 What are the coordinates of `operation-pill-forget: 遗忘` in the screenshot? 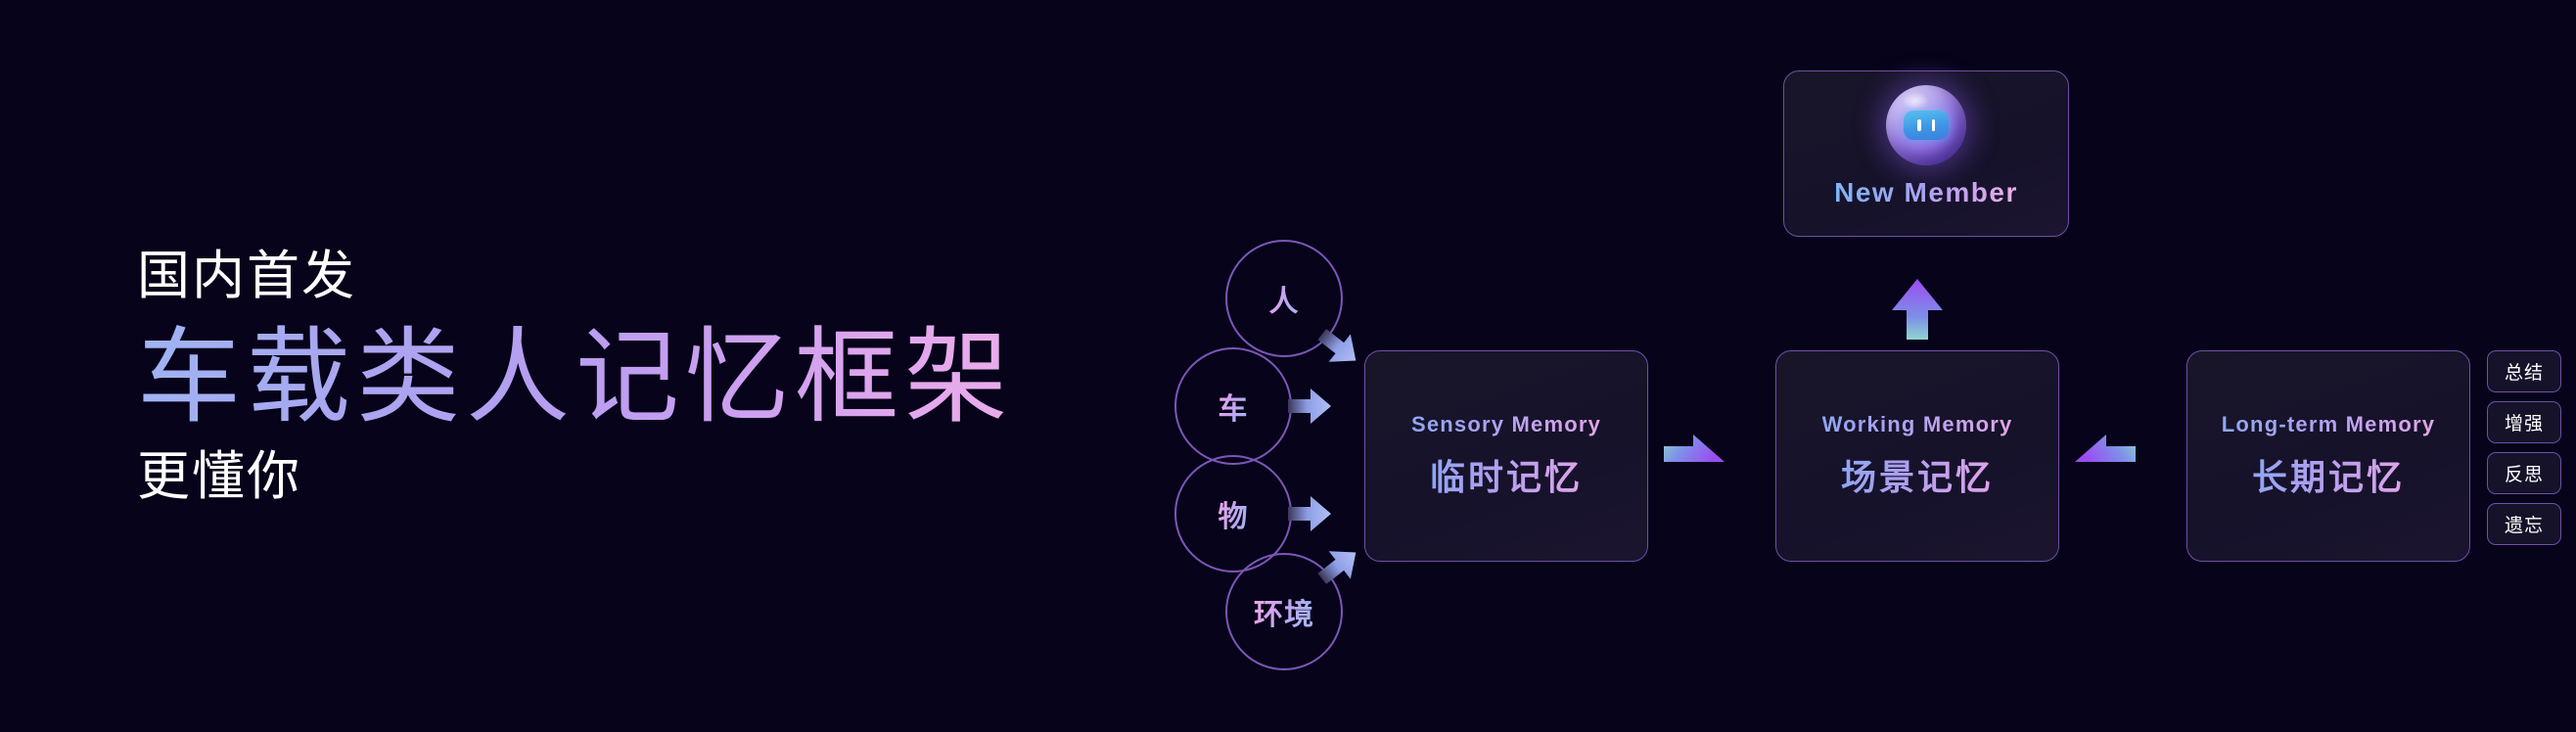 It's located at (2524, 524).